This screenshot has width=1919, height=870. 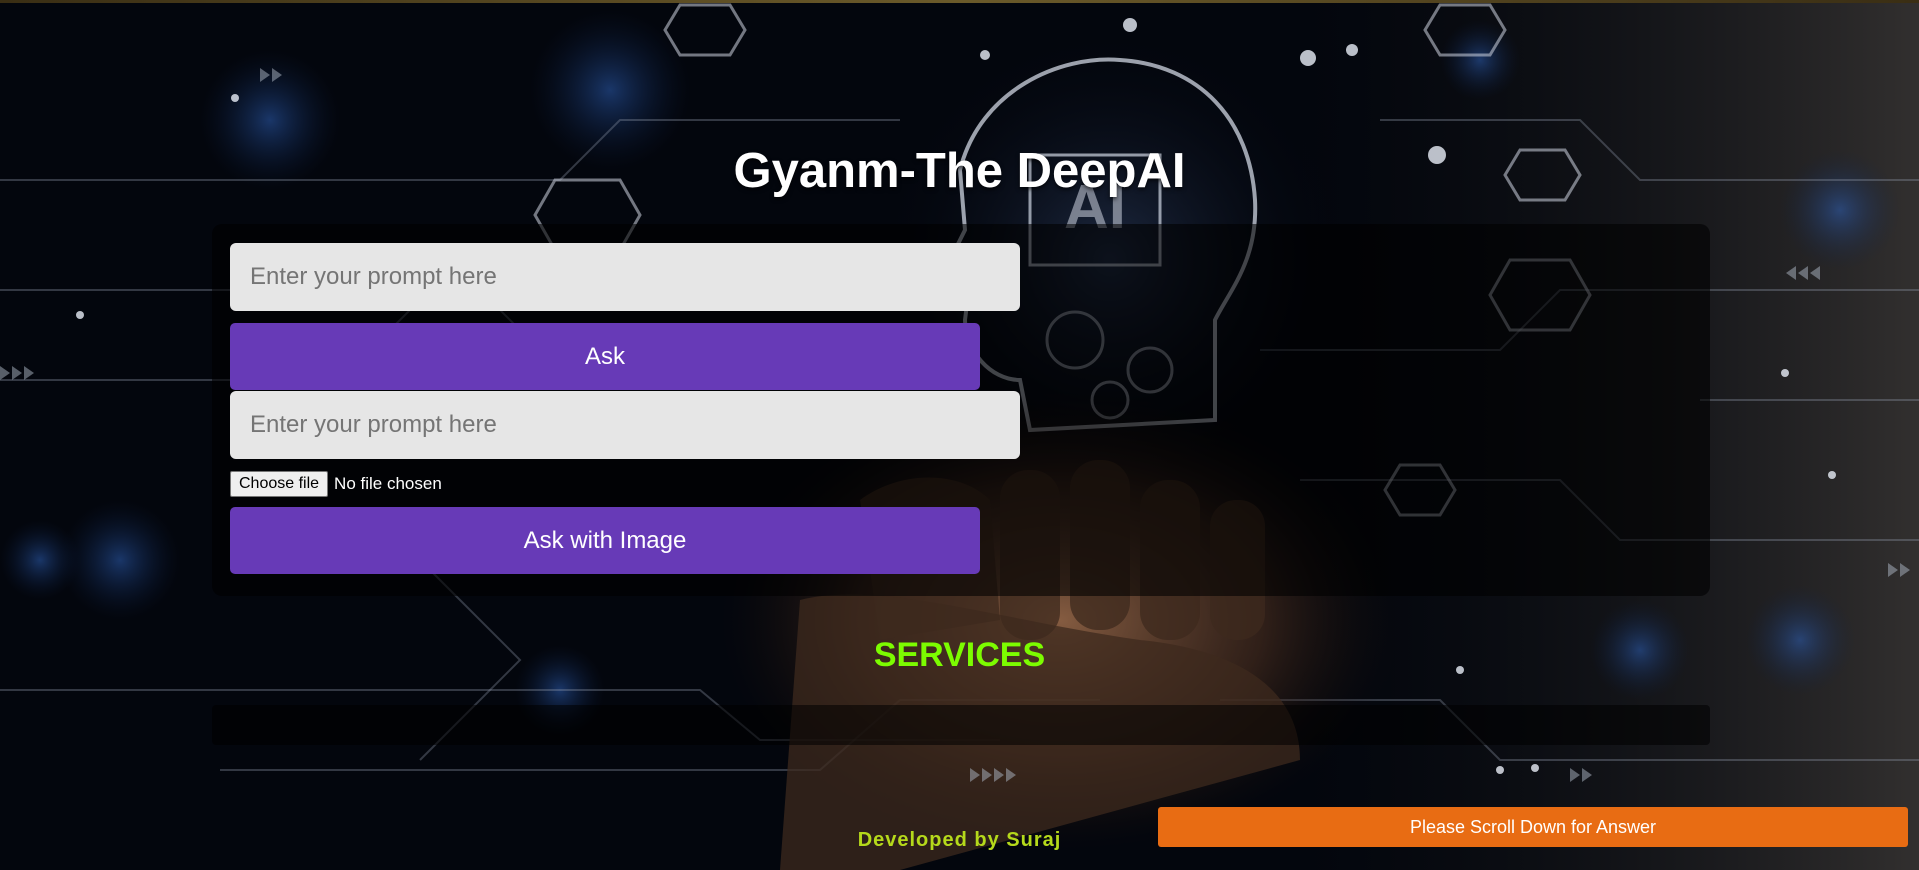 What do you see at coordinates (605, 540) in the screenshot?
I see `ask-with-image-button: Ask with Image` at bounding box center [605, 540].